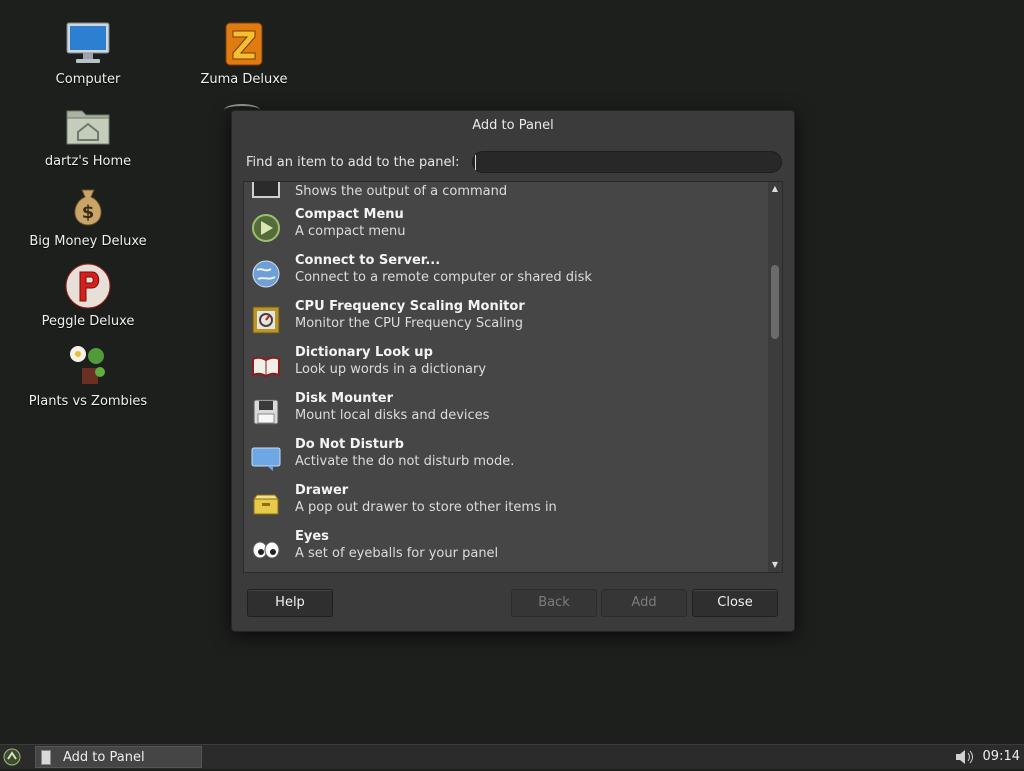 The width and height of the screenshot is (1024, 771). I want to click on scroll-up-icon: ▲, so click(775, 189).